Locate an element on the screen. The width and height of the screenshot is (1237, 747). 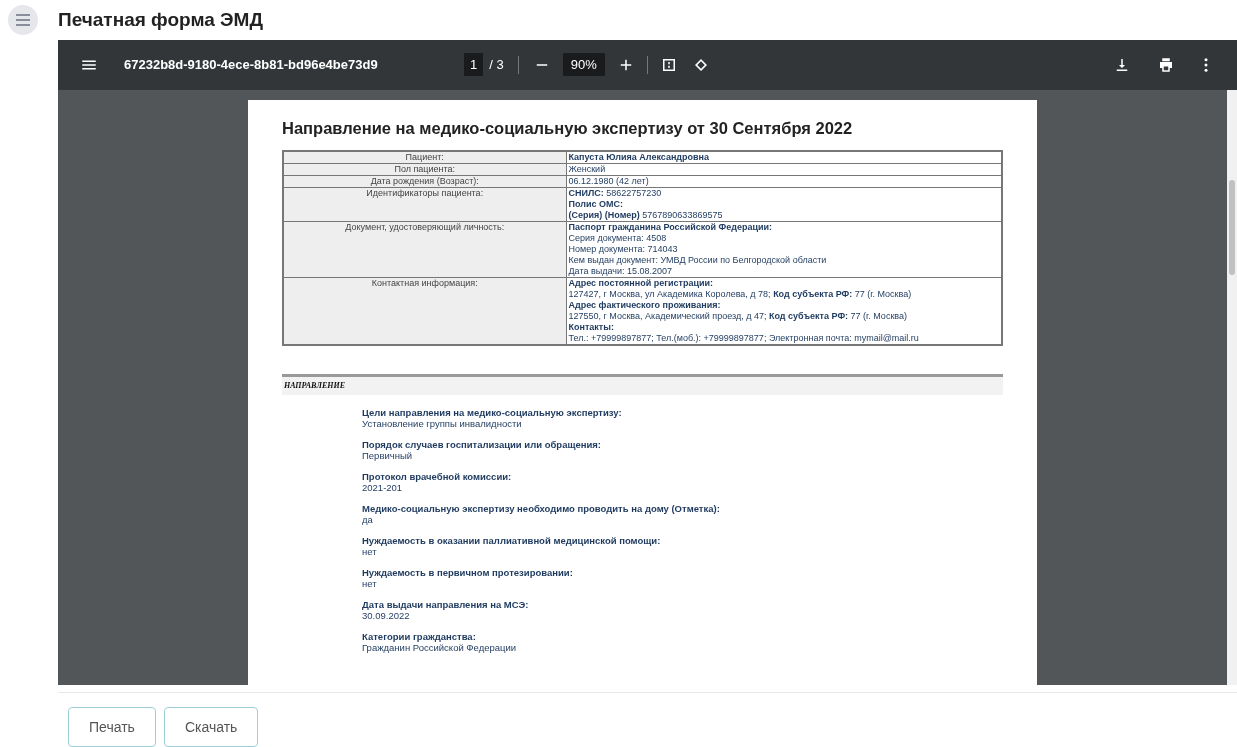
action-button: Печать is located at coordinates (112, 727).